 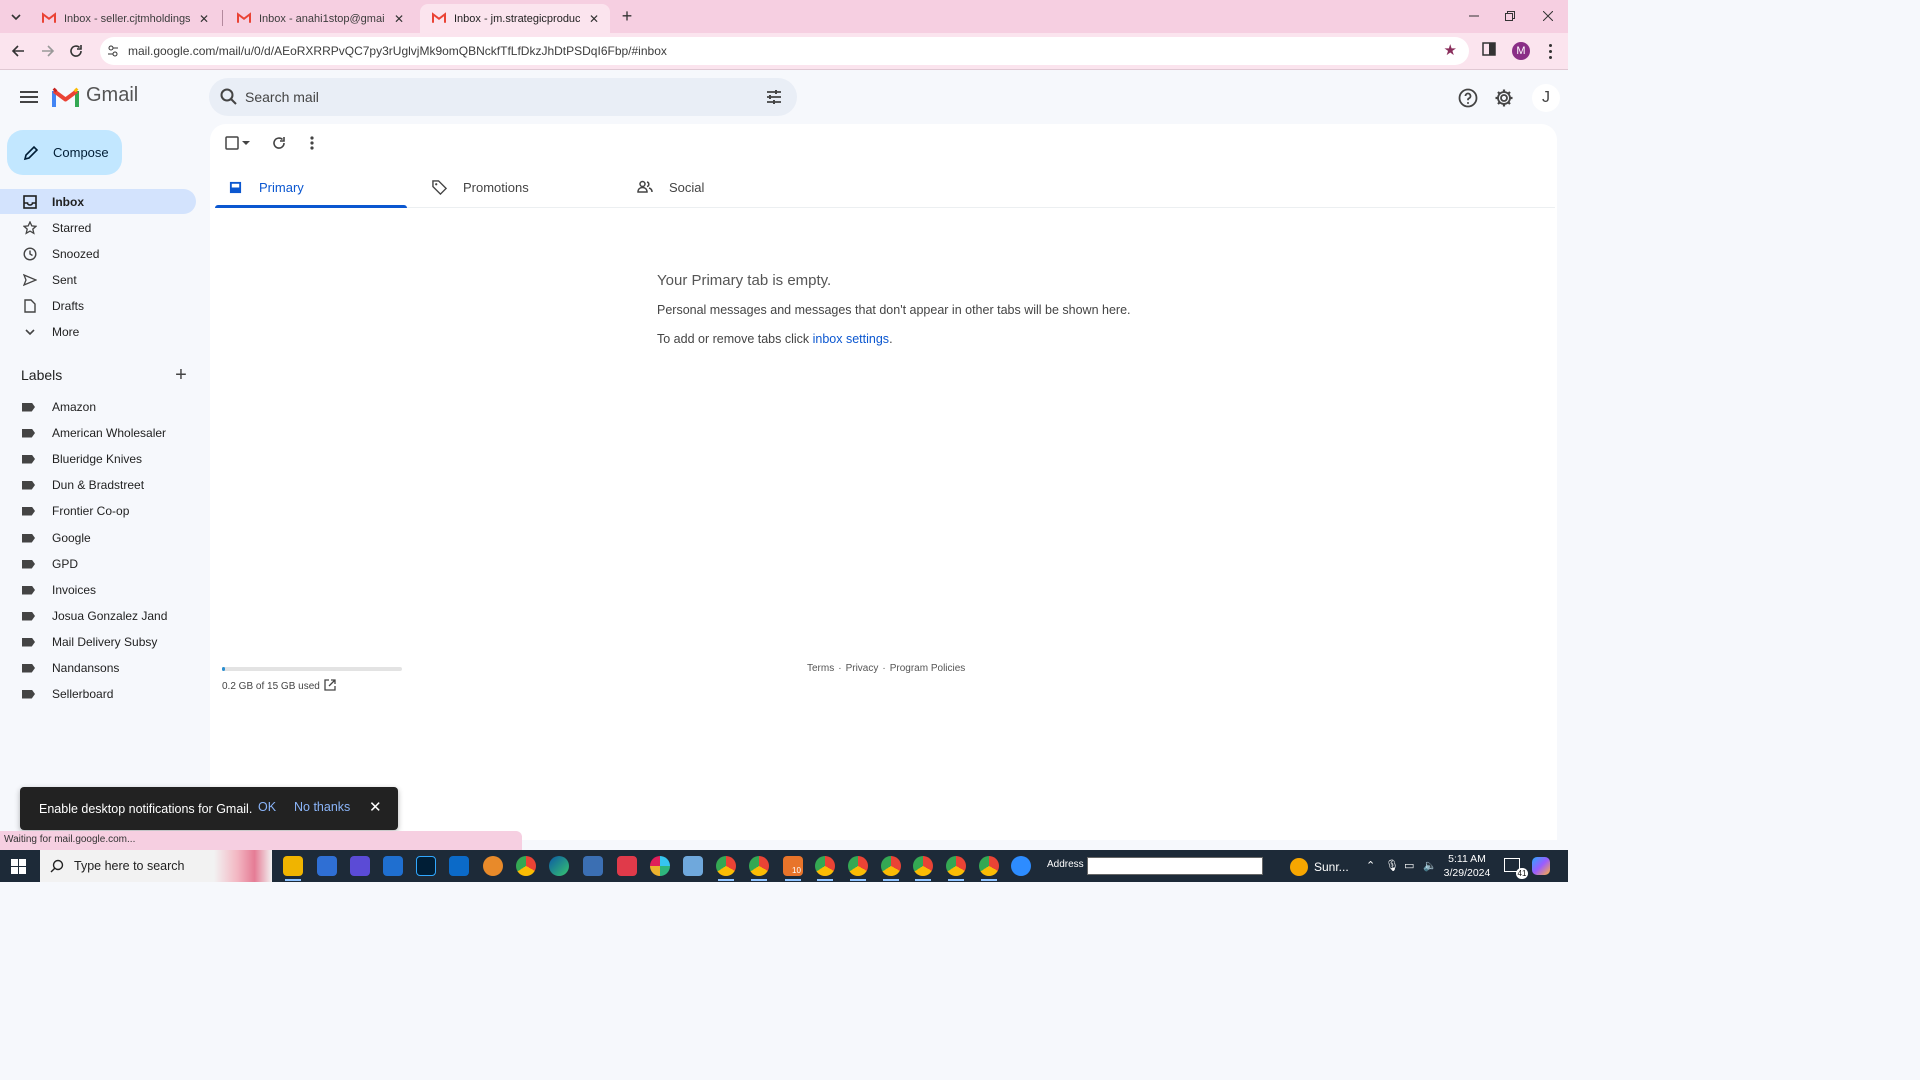 I want to click on site-info-icon, so click(x=113, y=51).